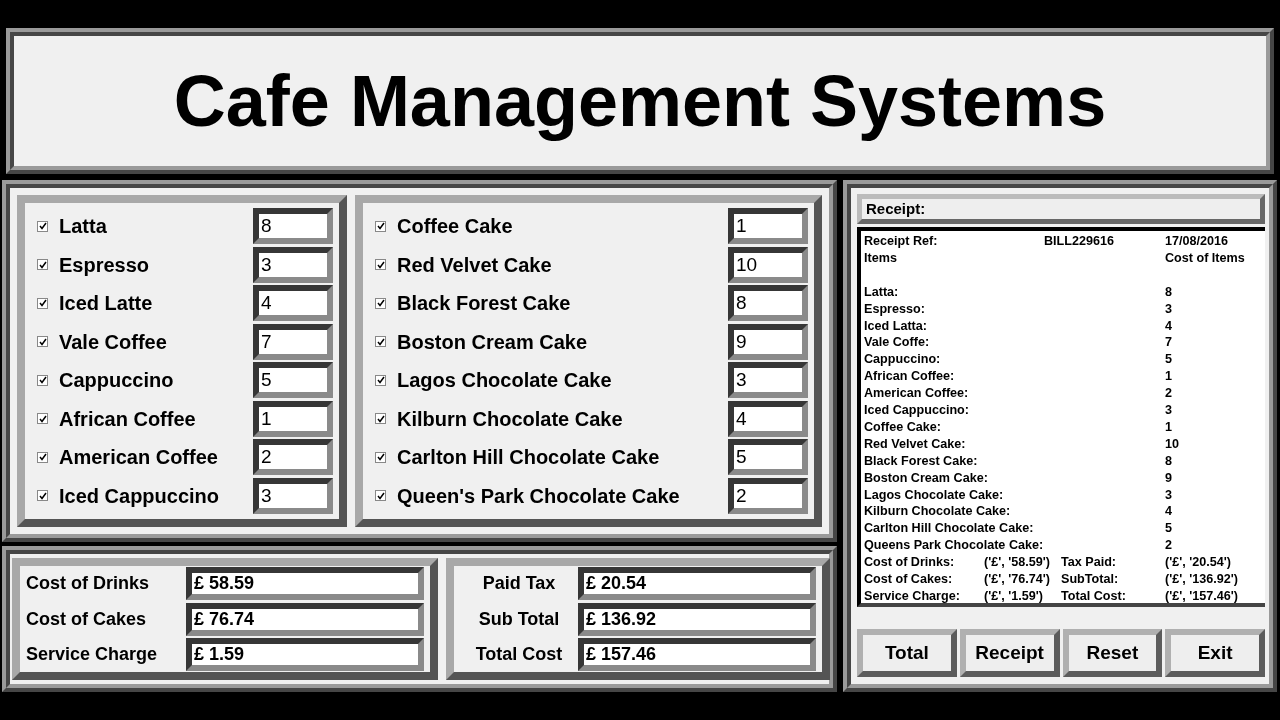  What do you see at coordinates (895, 309) in the screenshot?
I see `receipt-text: Espresso:` at bounding box center [895, 309].